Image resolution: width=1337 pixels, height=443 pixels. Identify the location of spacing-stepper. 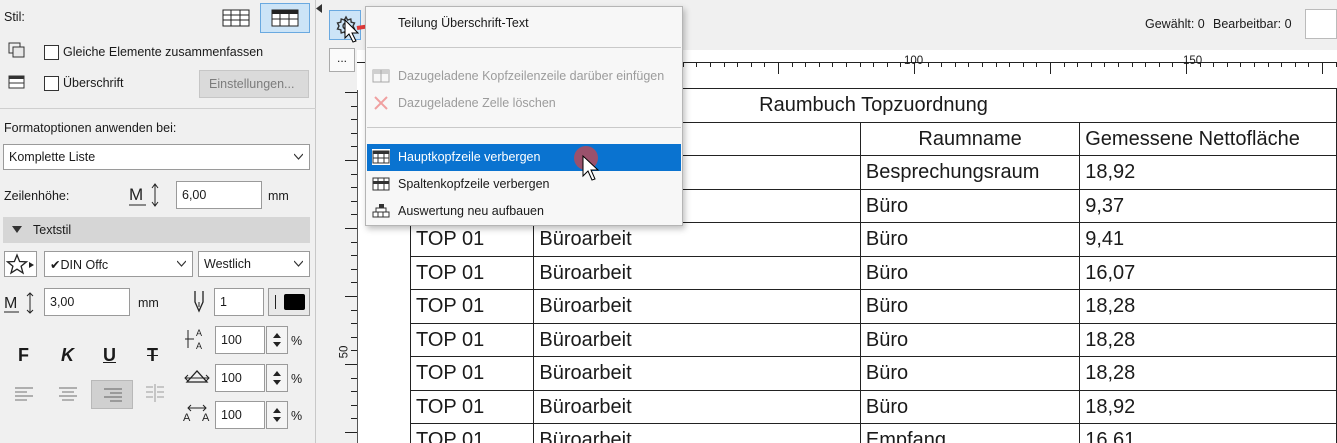
(277, 378).